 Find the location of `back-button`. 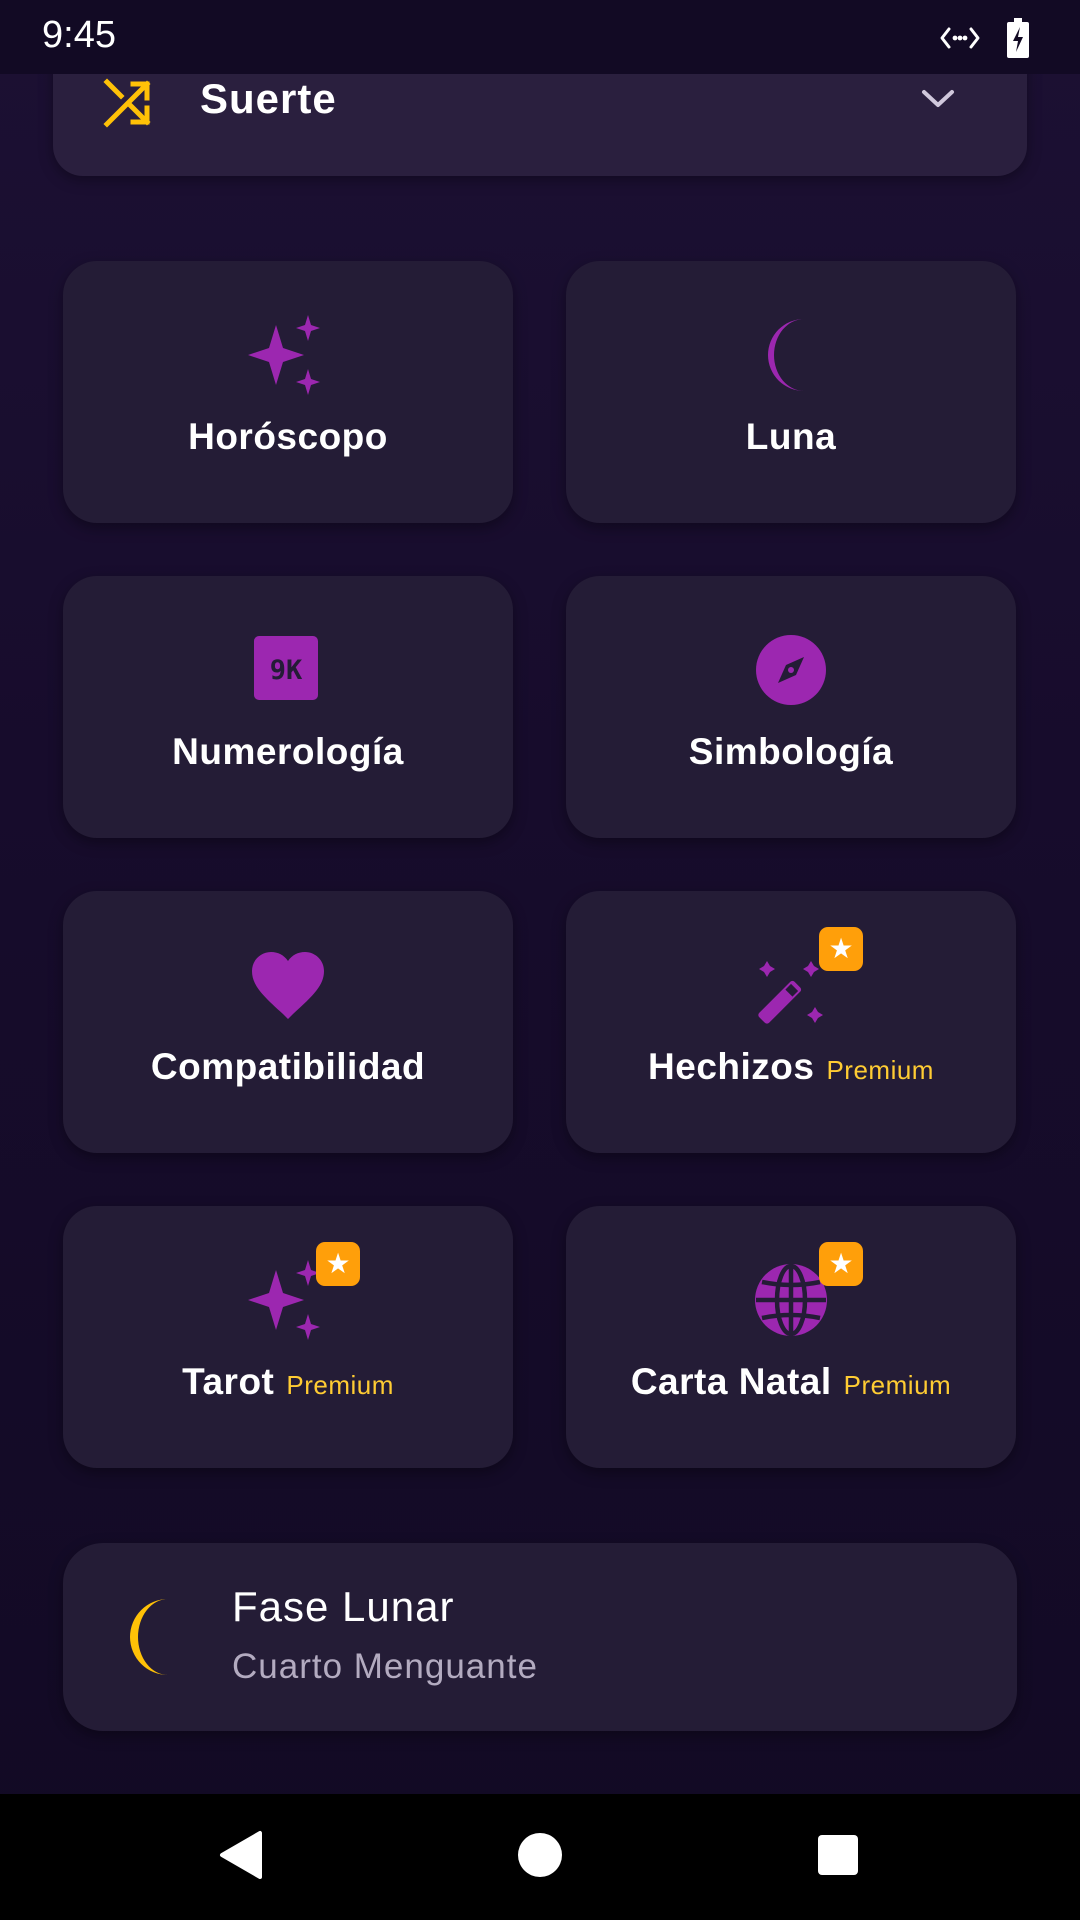

back-button is located at coordinates (241, 1857).